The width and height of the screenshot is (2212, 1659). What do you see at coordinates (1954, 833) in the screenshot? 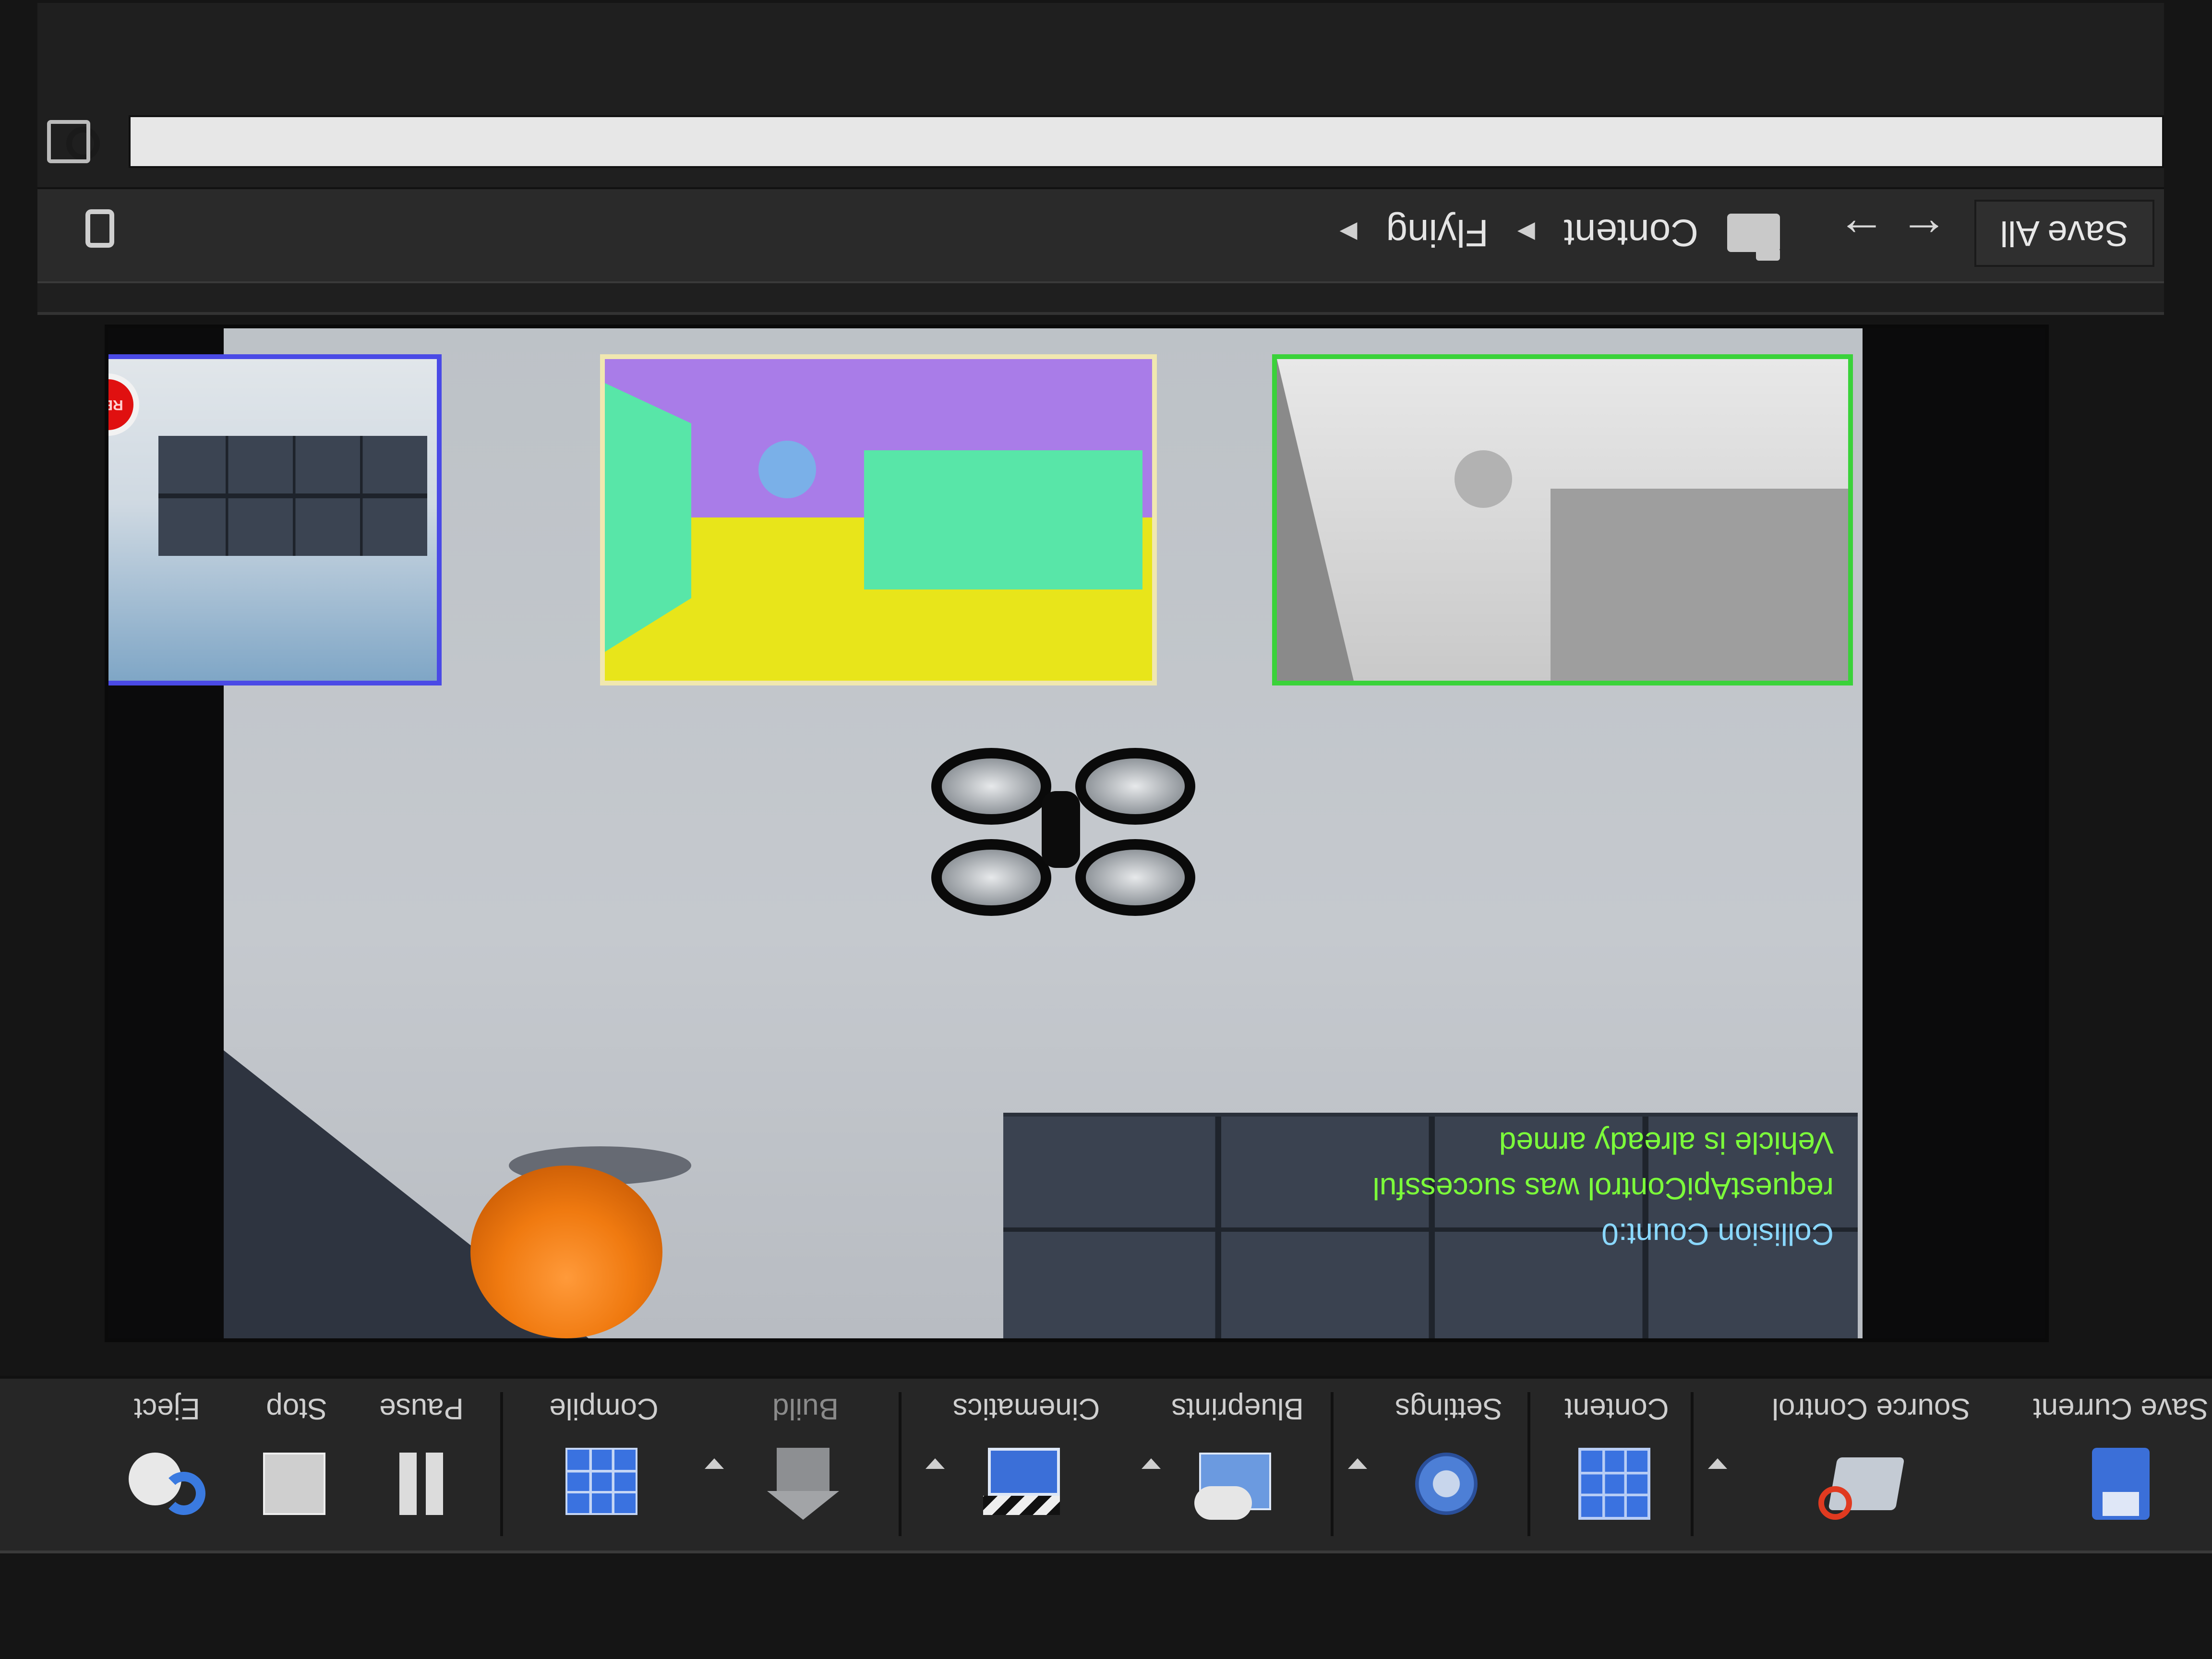
I see `viewport-dark-edge-left` at bounding box center [1954, 833].